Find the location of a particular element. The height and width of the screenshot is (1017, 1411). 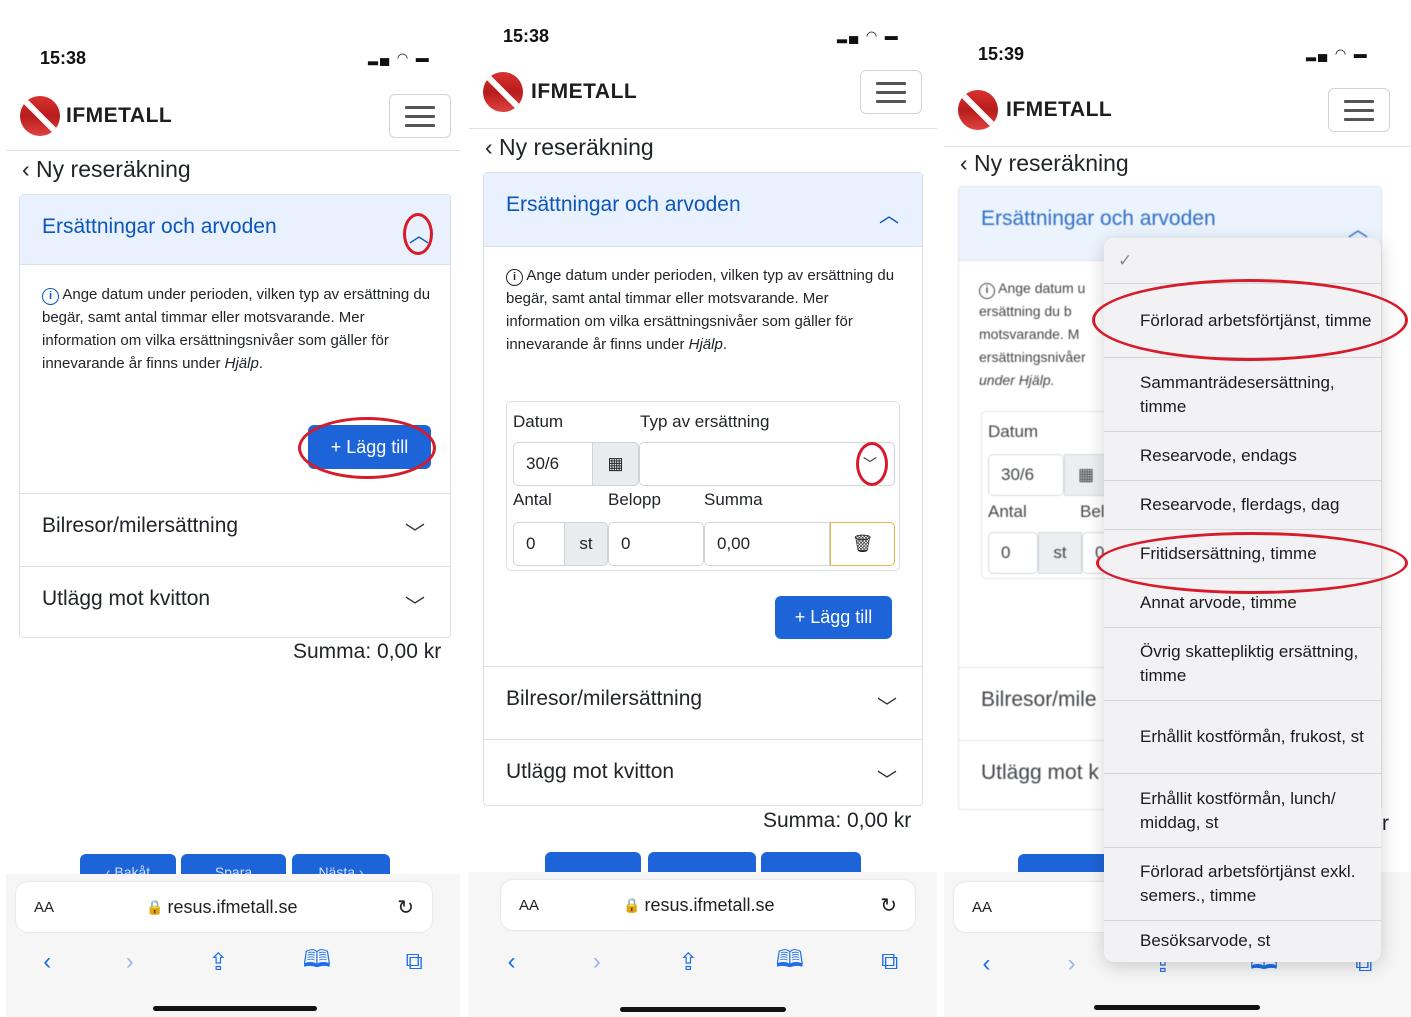

chevron-up-icon: ︿ is located at coordinates (889, 213).